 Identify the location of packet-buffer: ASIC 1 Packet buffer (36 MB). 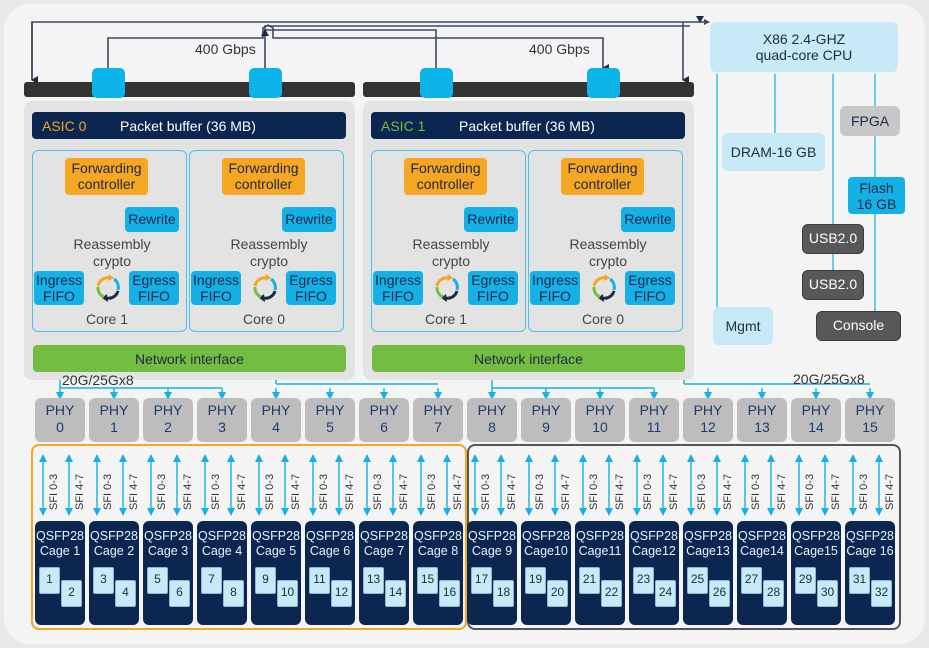
(528, 125).